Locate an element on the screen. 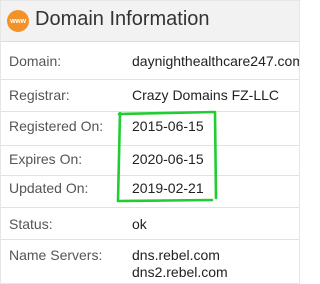 The height and width of the screenshot is (284, 320). name-servers-value: dns.rebel.com dns2.rebel.com is located at coordinates (180, 264).